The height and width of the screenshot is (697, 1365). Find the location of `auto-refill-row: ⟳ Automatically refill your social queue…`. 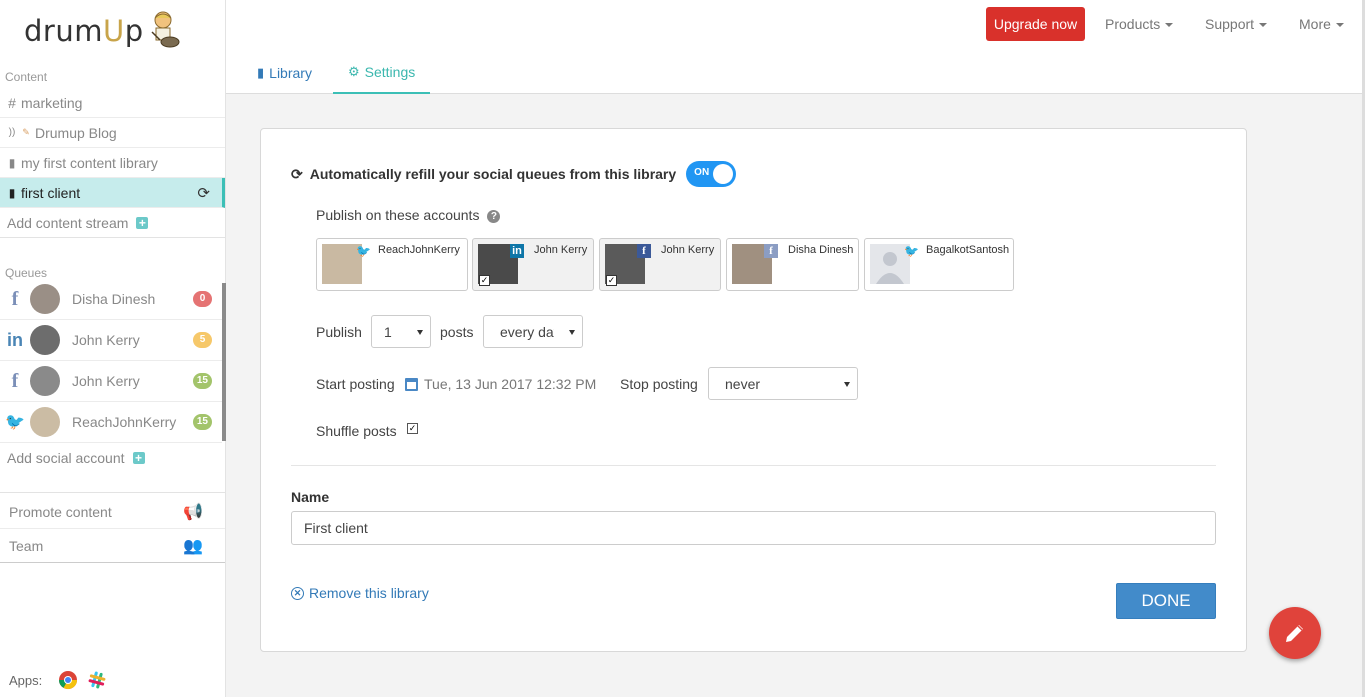

auto-refill-row: ⟳ Automatically refill your social queue… is located at coordinates (514, 174).